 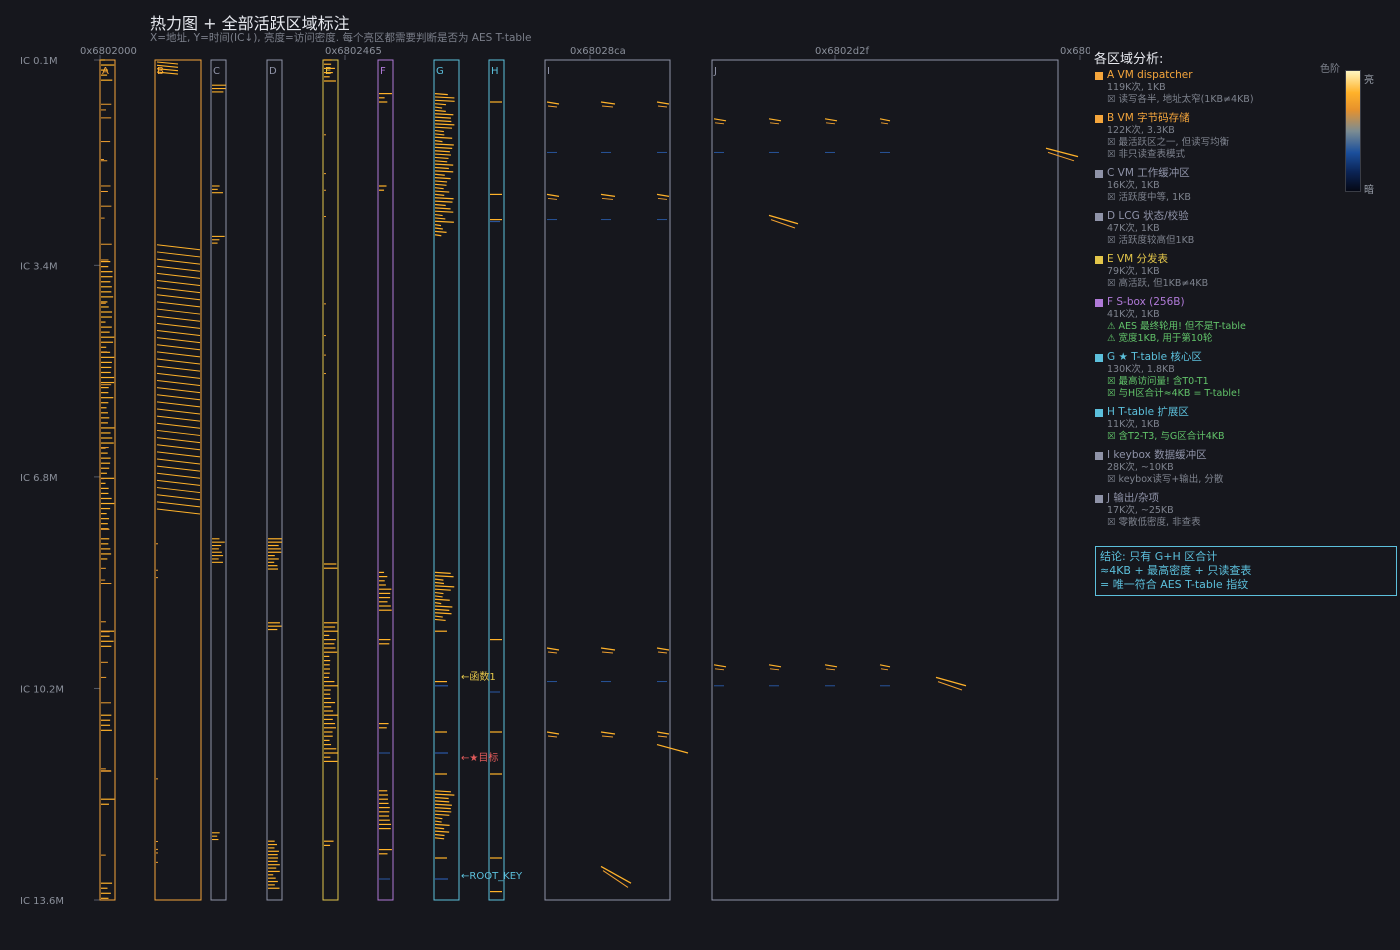 I want to click on conclusion-line: ≈4KB + 最高密度 + 只读查表, so click(x=1176, y=570).